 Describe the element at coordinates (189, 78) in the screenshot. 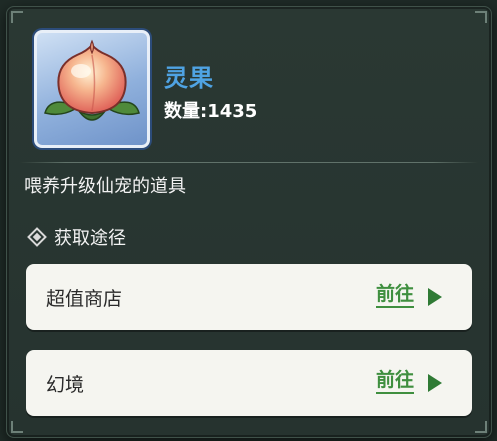

I see `item-name: 灵果` at that location.